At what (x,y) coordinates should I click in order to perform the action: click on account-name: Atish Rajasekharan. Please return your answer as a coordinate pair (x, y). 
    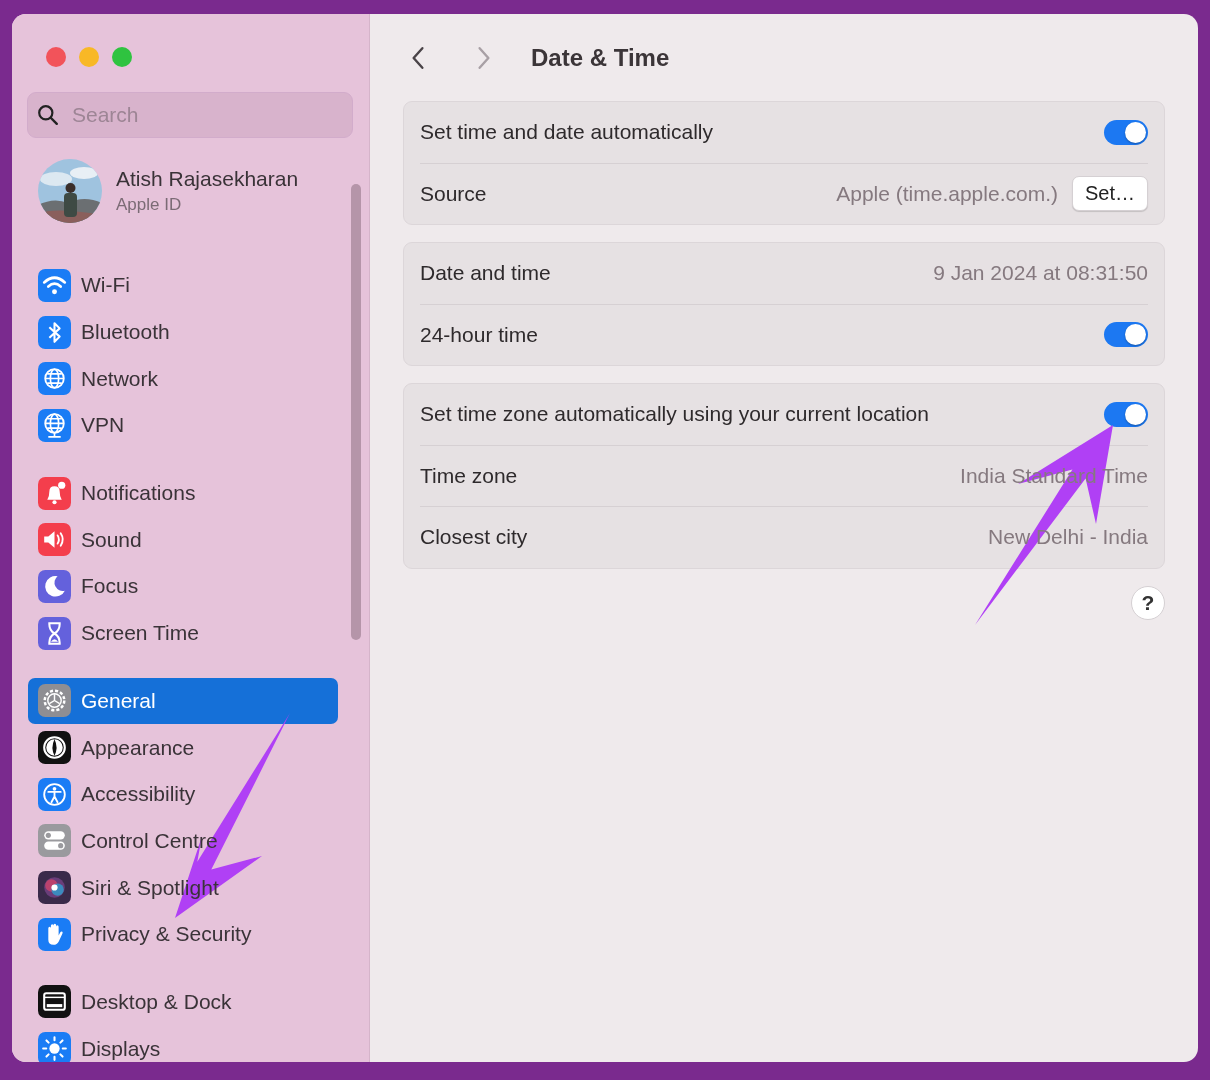
    Looking at the image, I should click on (207, 179).